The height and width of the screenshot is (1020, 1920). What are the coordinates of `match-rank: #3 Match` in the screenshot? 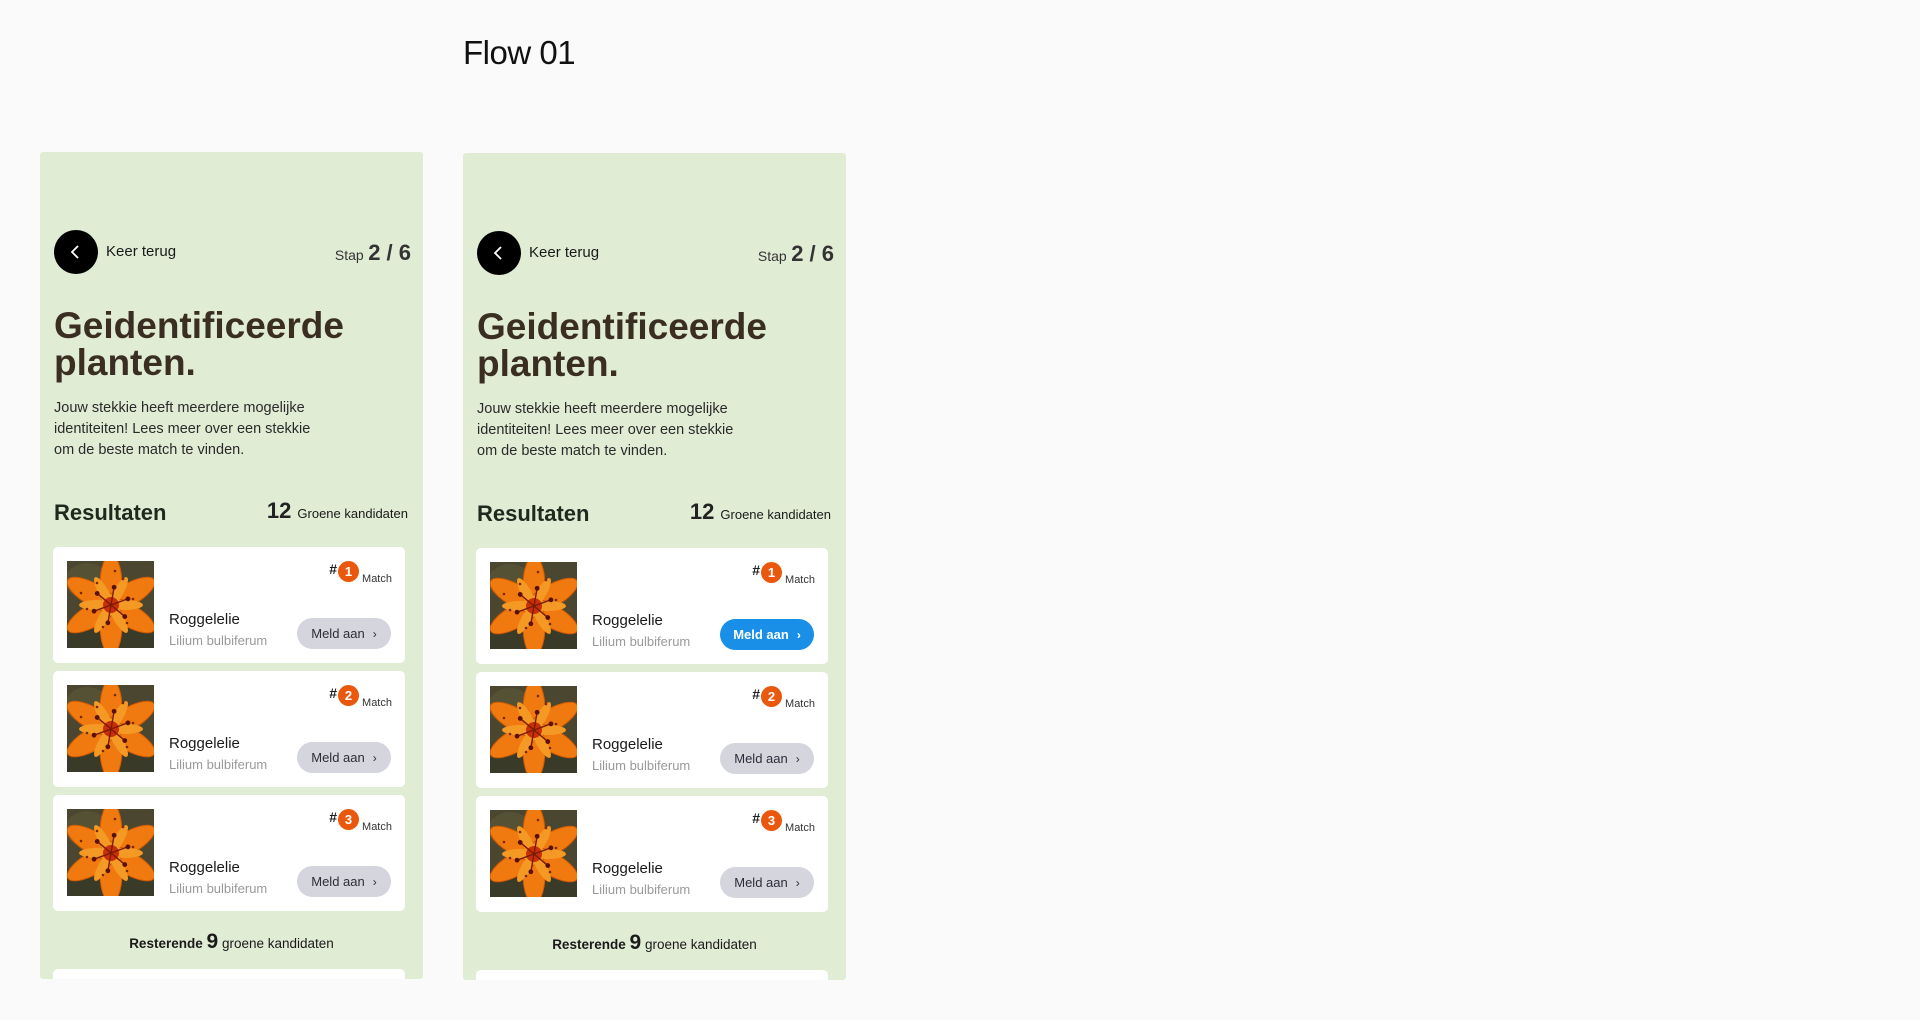 It's located at (360, 821).